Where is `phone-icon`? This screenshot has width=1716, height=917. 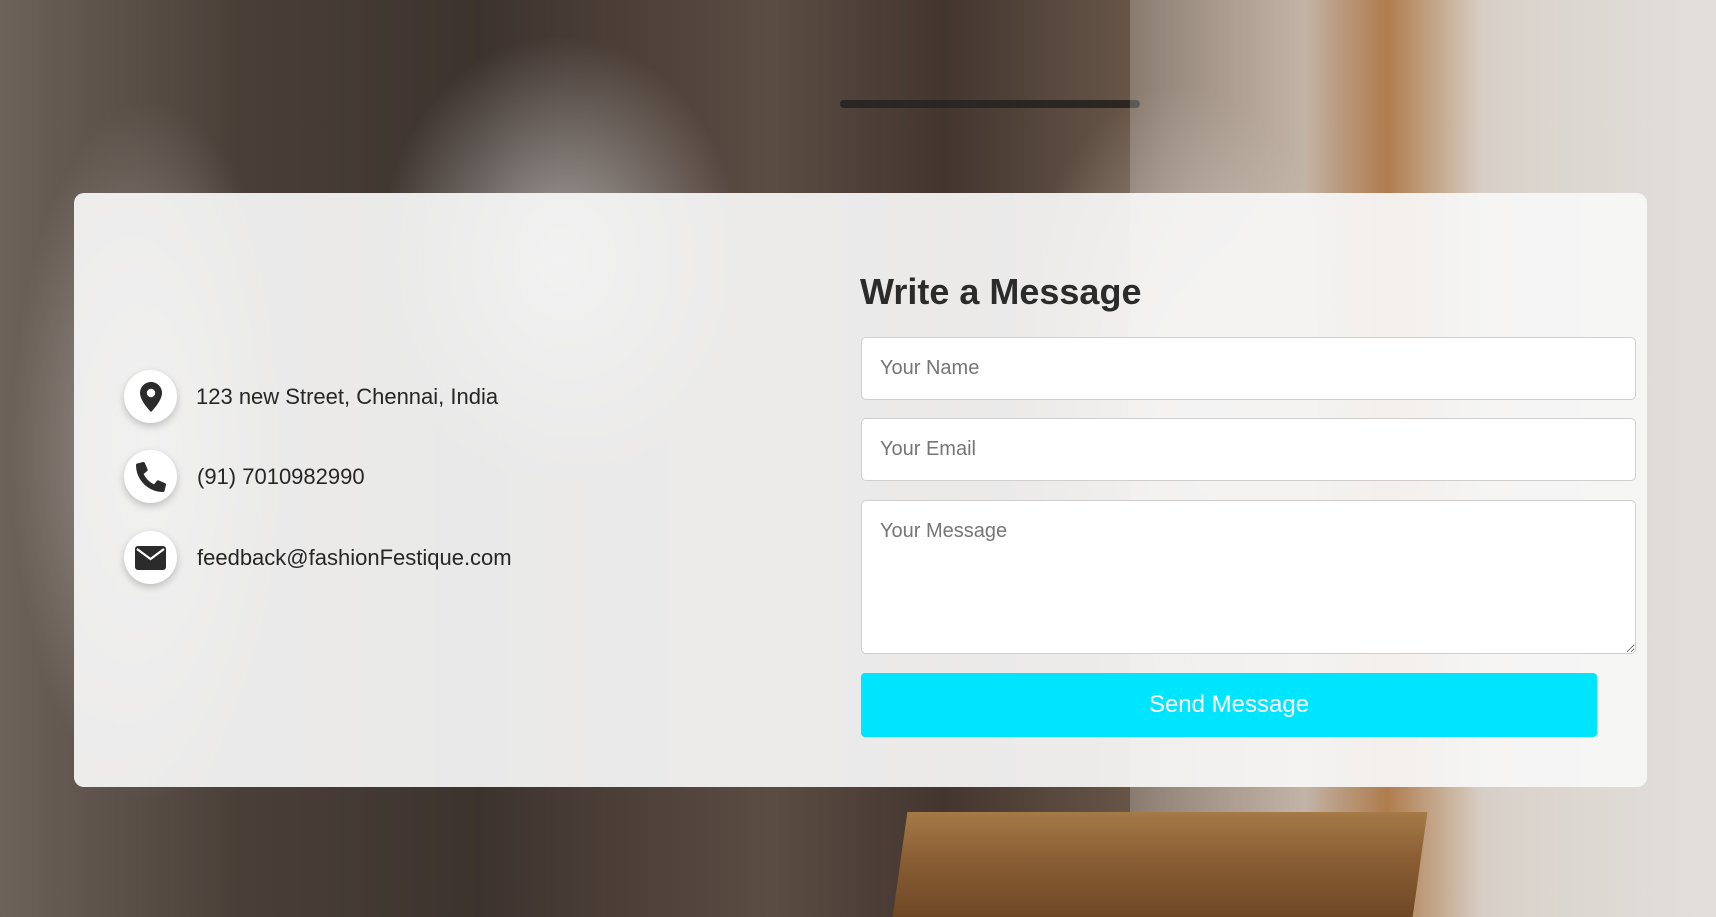
phone-icon is located at coordinates (150, 476).